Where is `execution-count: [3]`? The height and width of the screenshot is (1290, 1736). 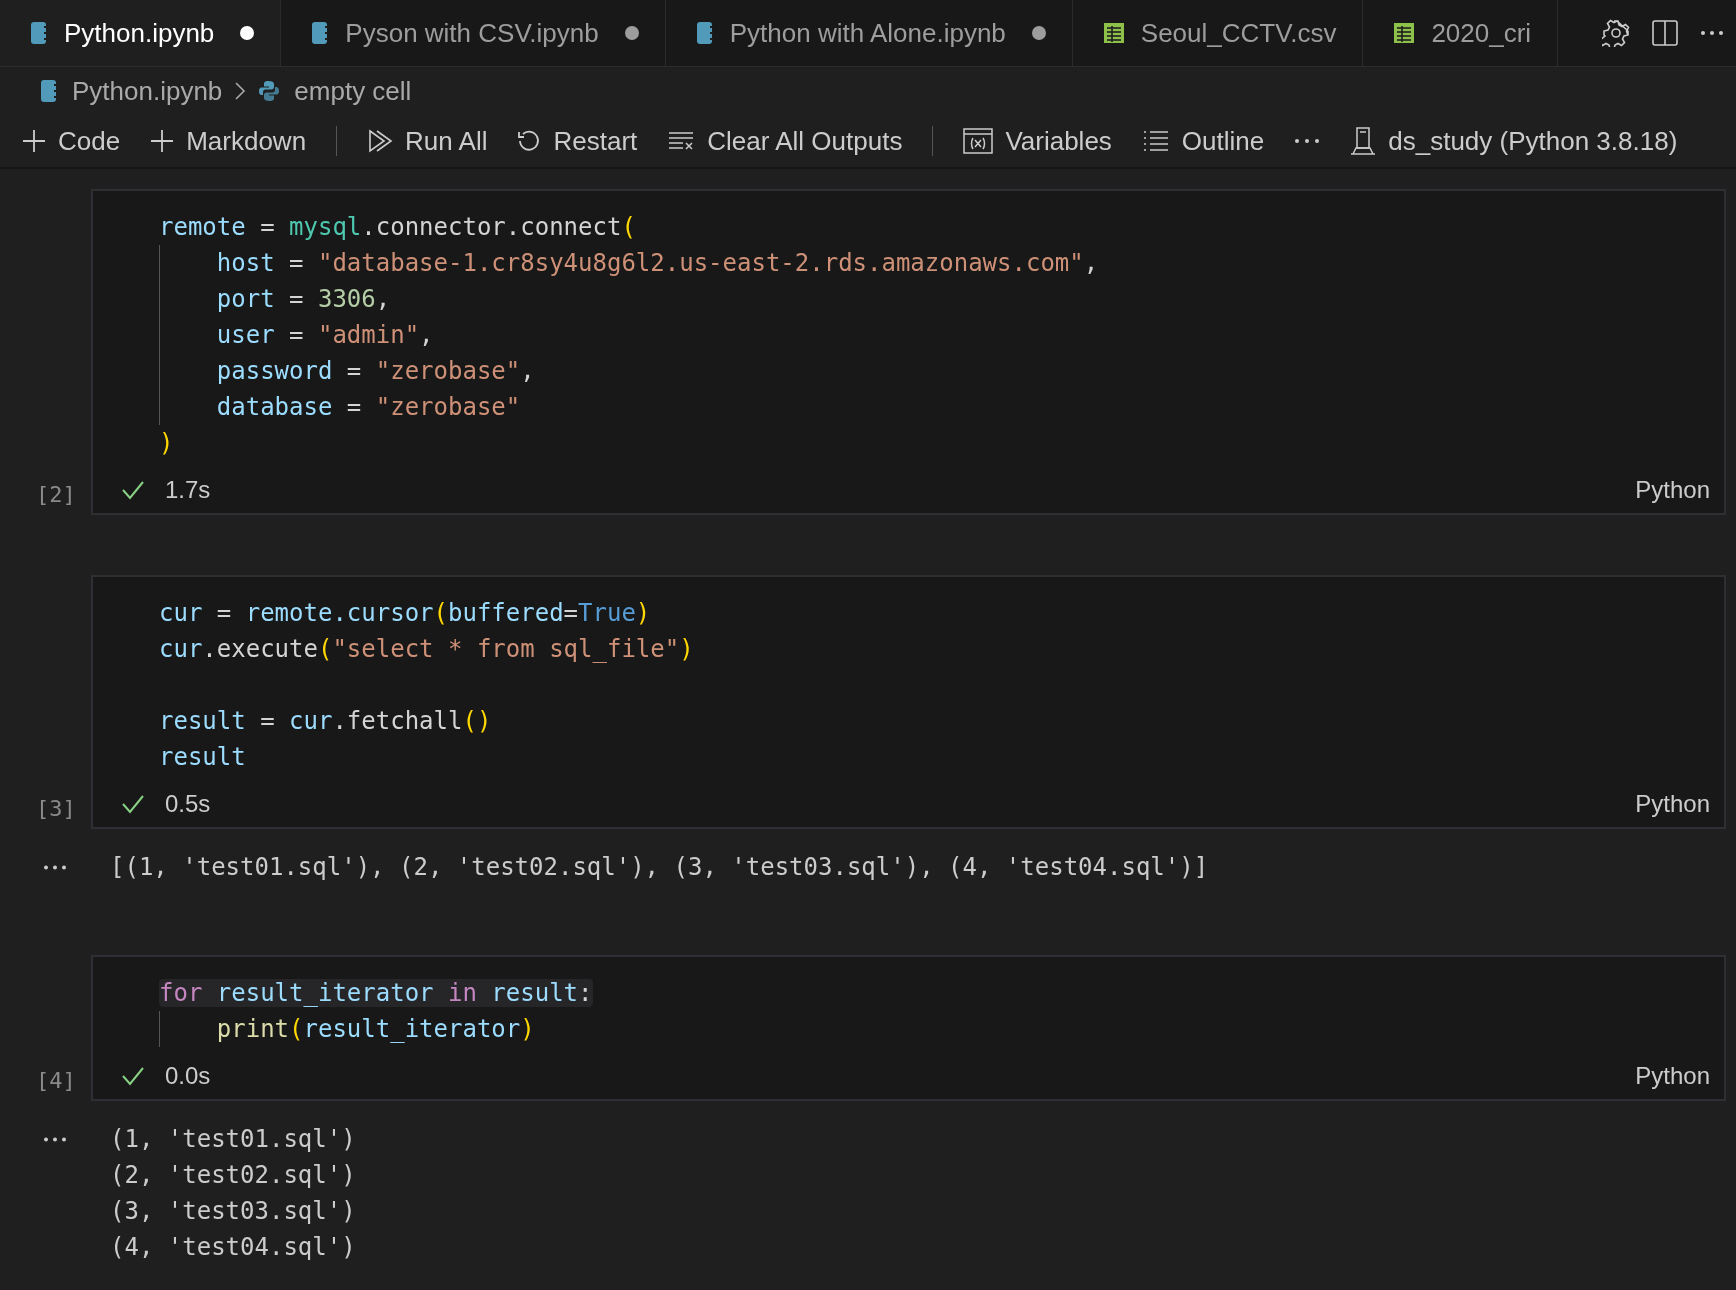
execution-count: [3] is located at coordinates (56, 808).